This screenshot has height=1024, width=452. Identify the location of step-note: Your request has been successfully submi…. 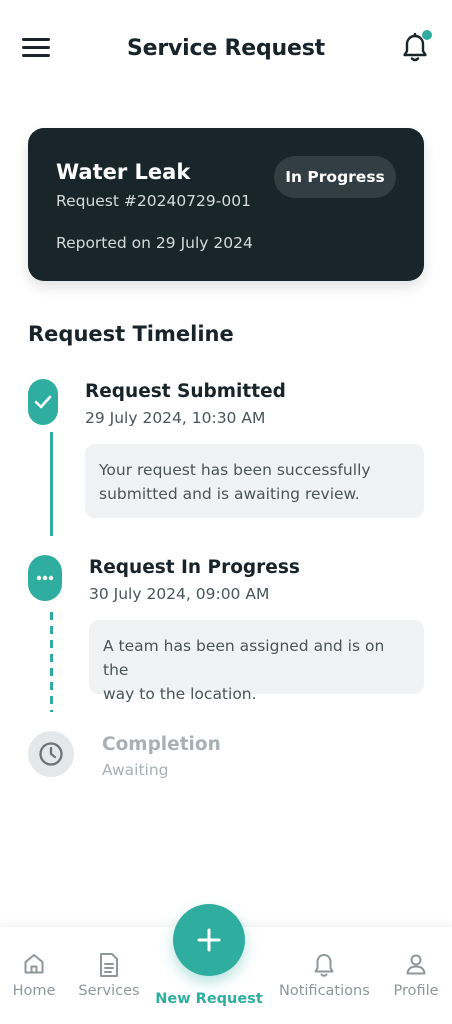
(254, 481).